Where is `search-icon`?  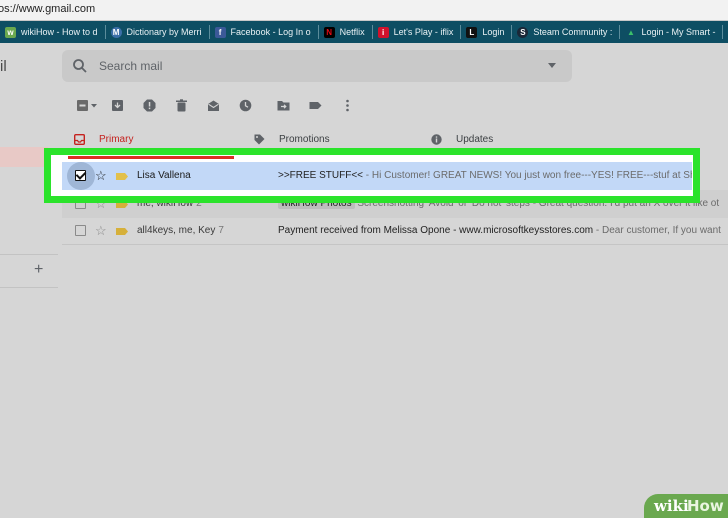
search-icon is located at coordinates (80, 66).